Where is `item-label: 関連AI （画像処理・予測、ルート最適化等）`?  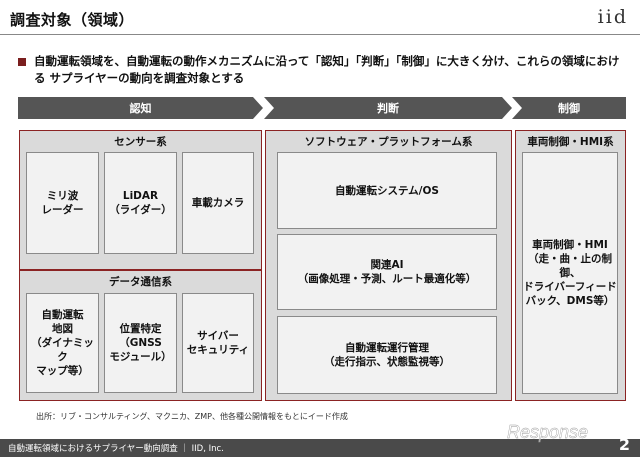
item-label: 関連AI （画像処理・予測、ルート最適化等） is located at coordinates (387, 272).